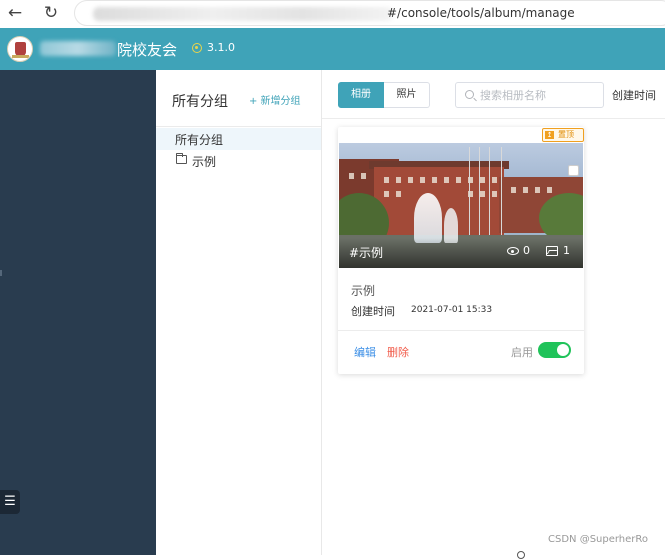 Image resolution: width=665 pixels, height=559 pixels. I want to click on browser-toolbar: ← ↻ #/console/tools/album/manage, so click(332, 14).